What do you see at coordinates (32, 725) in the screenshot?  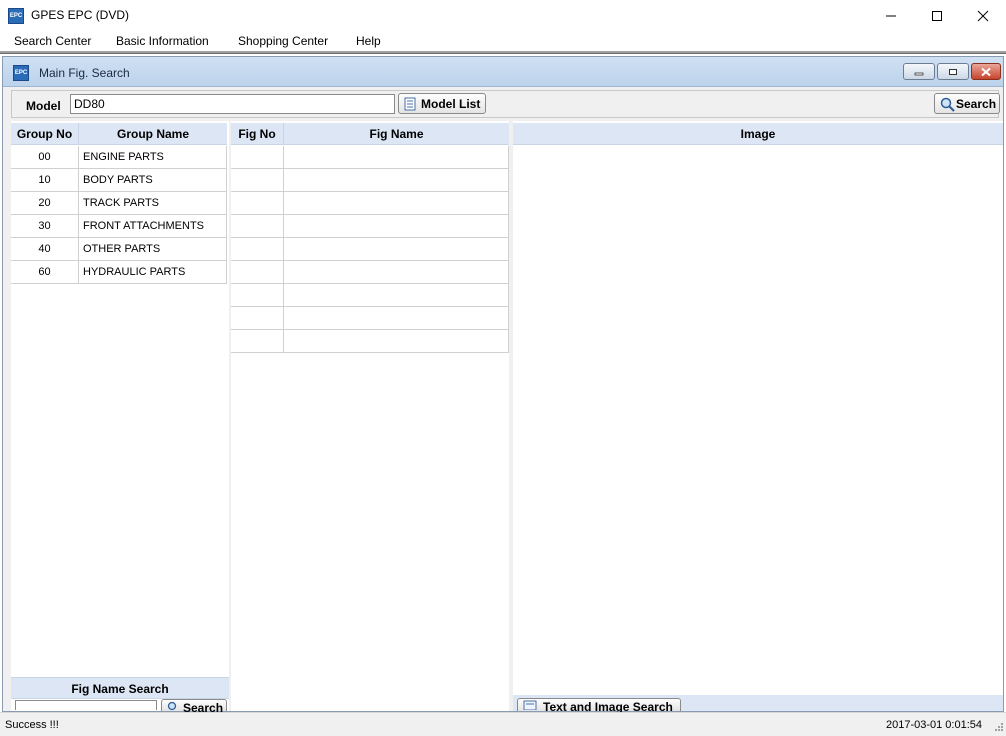 I see `status-message: Success !!!` at bounding box center [32, 725].